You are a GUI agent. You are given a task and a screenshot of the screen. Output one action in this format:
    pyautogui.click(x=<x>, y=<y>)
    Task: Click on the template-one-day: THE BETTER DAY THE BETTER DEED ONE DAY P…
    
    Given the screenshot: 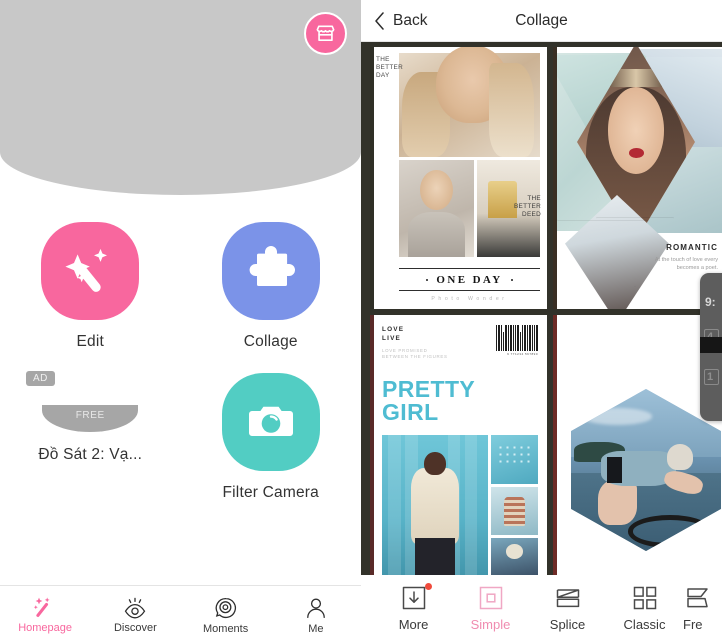 What is the action you would take?
    pyautogui.click(x=458, y=178)
    